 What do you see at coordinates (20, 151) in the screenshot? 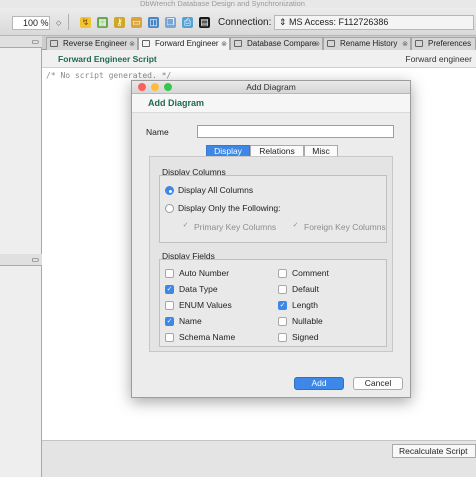
I see `left-pane-top` at bounding box center [20, 151].